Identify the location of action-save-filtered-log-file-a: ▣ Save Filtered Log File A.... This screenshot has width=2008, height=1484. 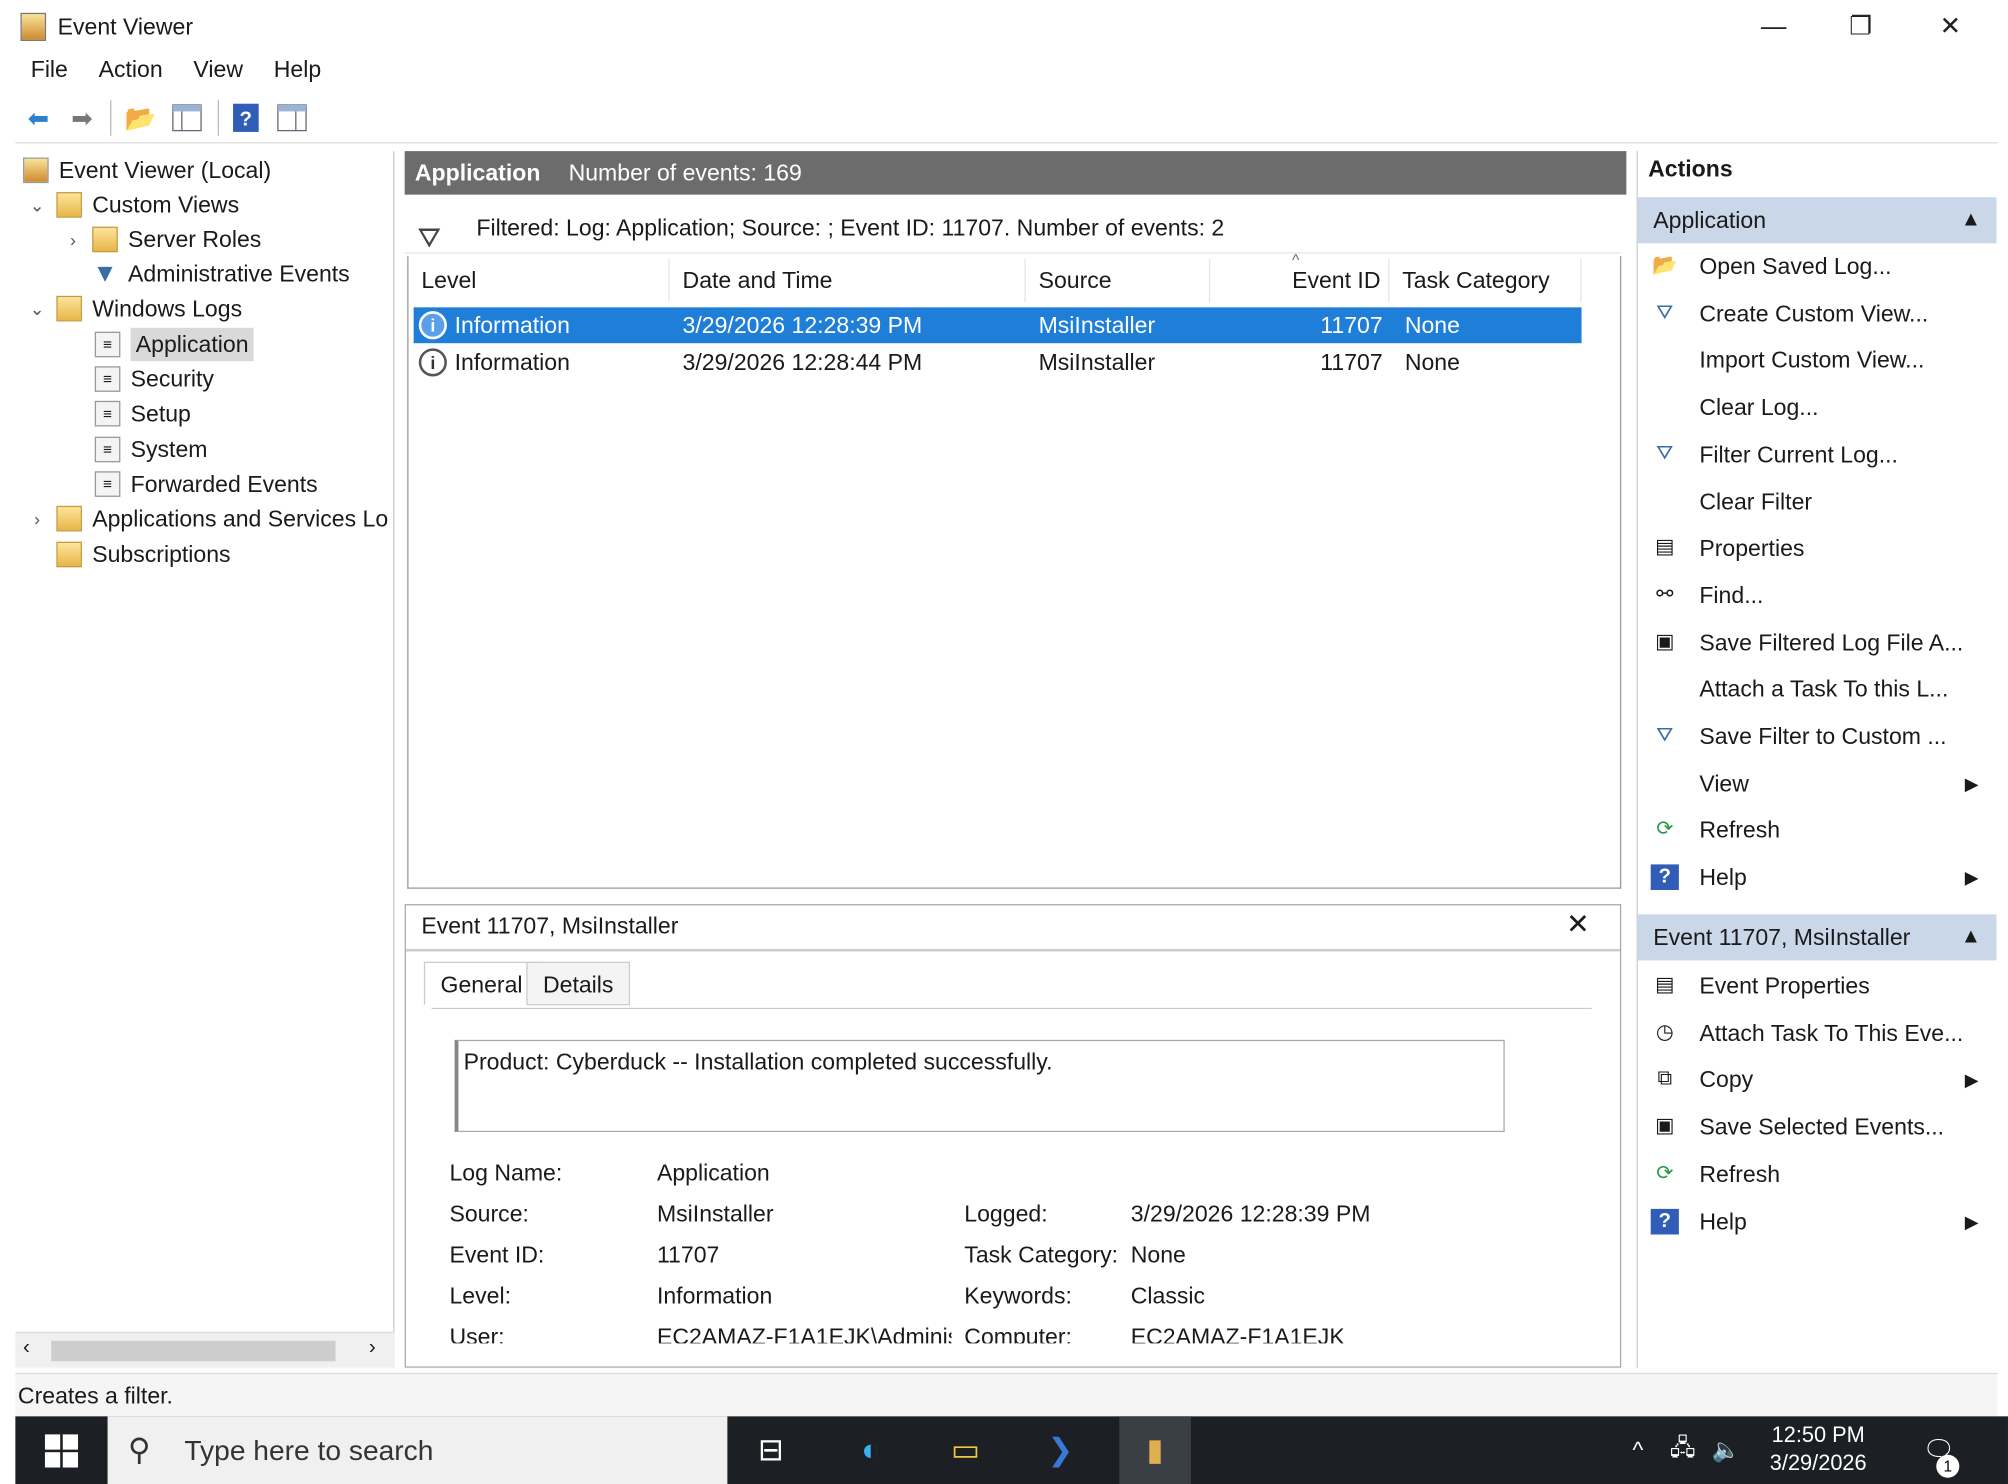
(1817, 642).